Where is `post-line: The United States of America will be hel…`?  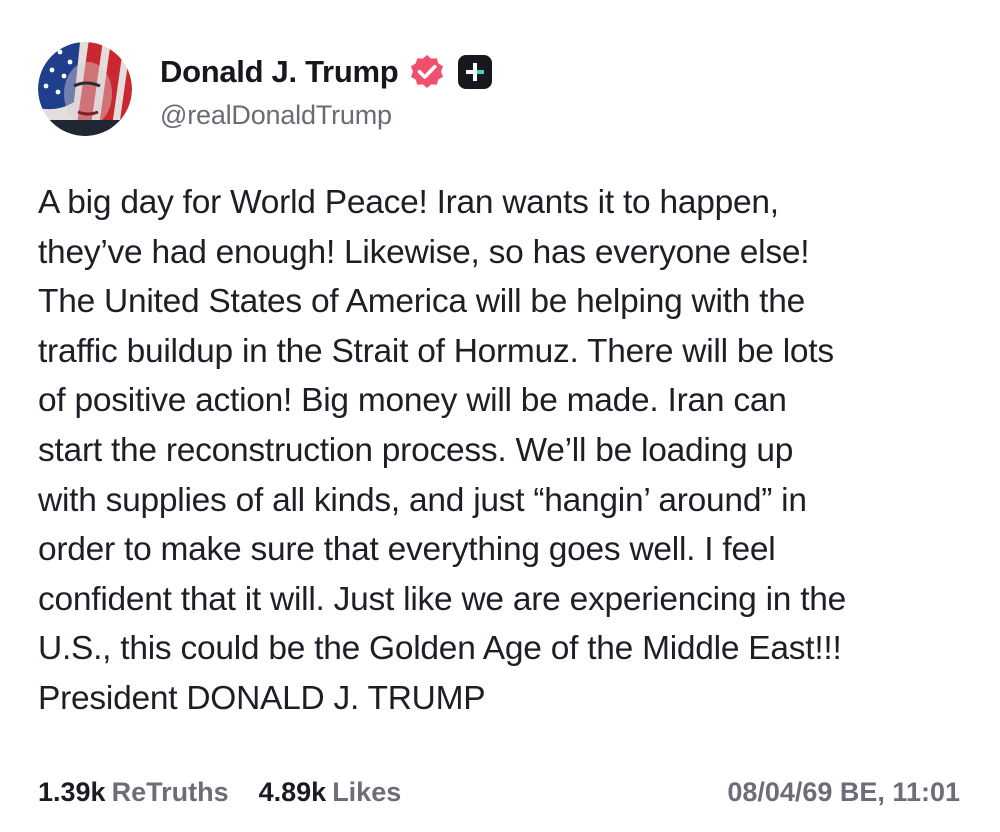 post-line: The United States of America will be hel… is located at coordinates (421, 302).